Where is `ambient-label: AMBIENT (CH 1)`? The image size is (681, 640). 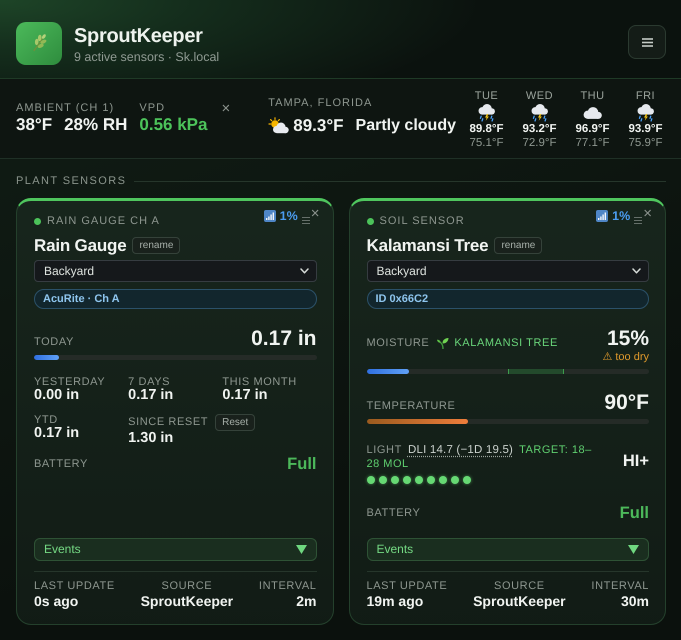 ambient-label: AMBIENT (CH 1) is located at coordinates (66, 108).